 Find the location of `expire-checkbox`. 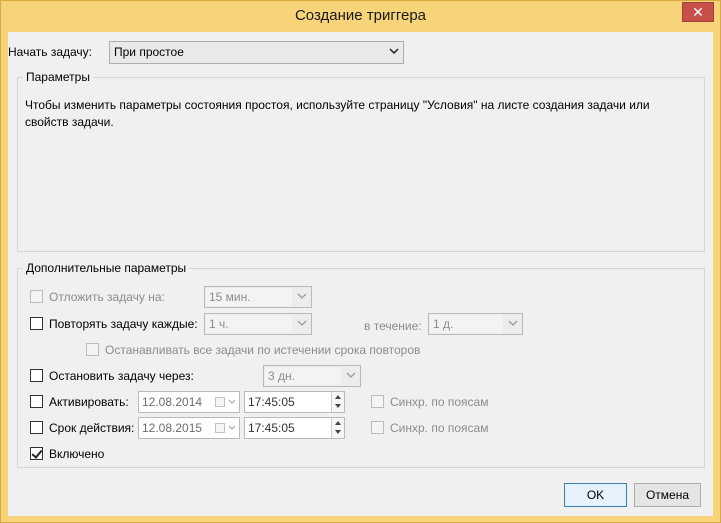

expire-checkbox is located at coordinates (36, 427).